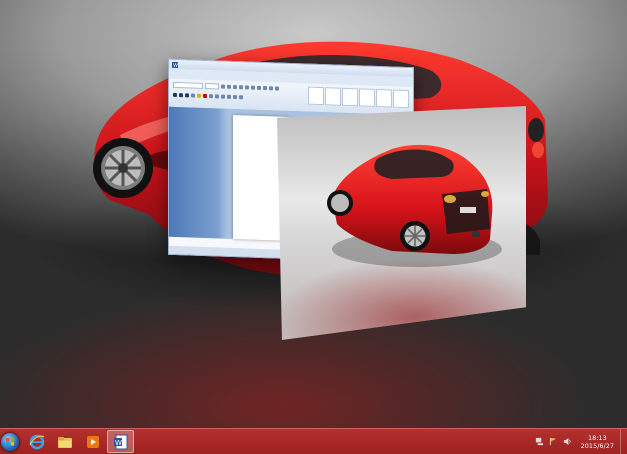  I want to click on tray-action-center, so click(554, 442).